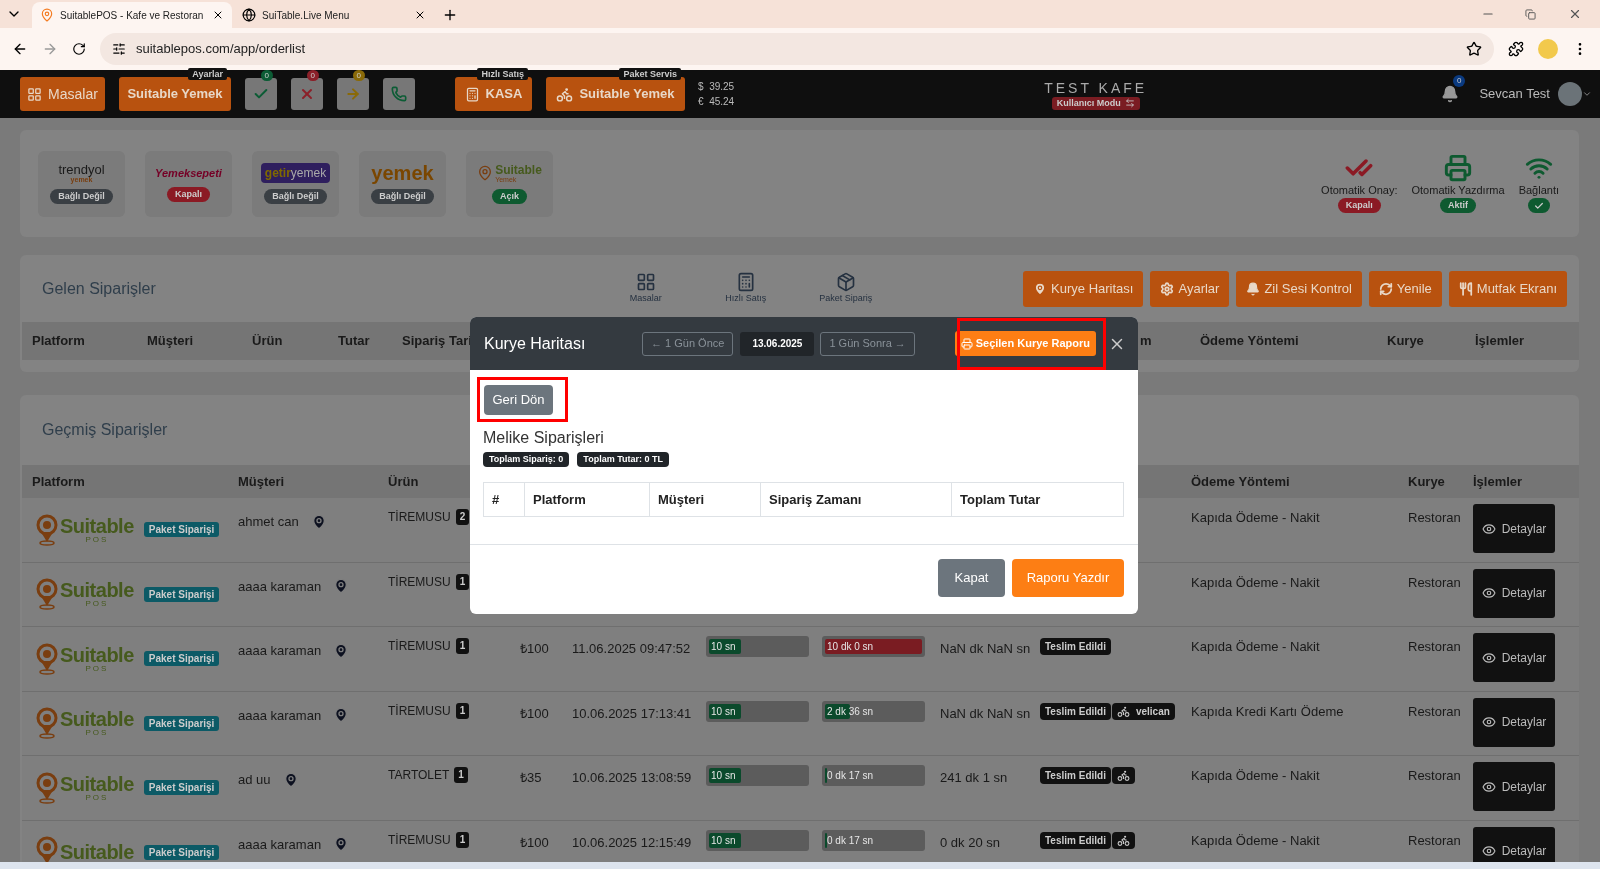 The width and height of the screenshot is (1600, 869). I want to click on tables-button: Masalar, so click(62, 94).